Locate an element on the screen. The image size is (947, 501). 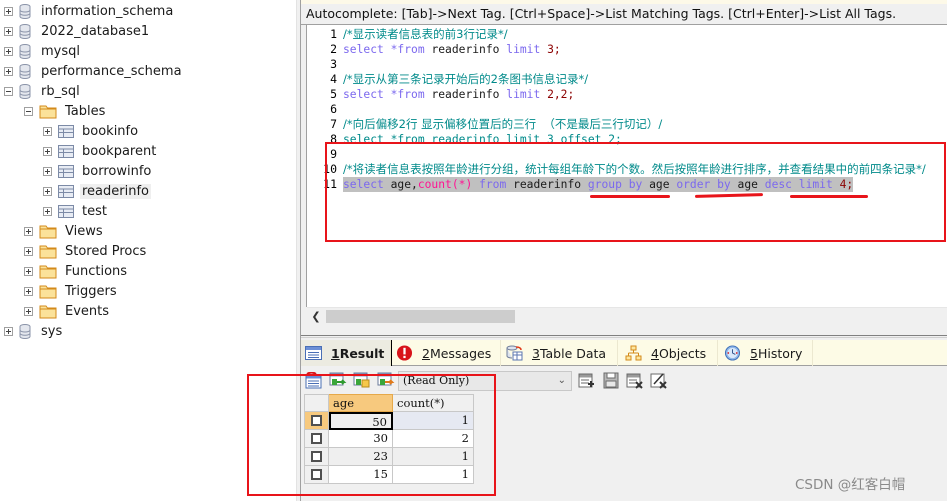
tab-number: 3 is located at coordinates (536, 353).